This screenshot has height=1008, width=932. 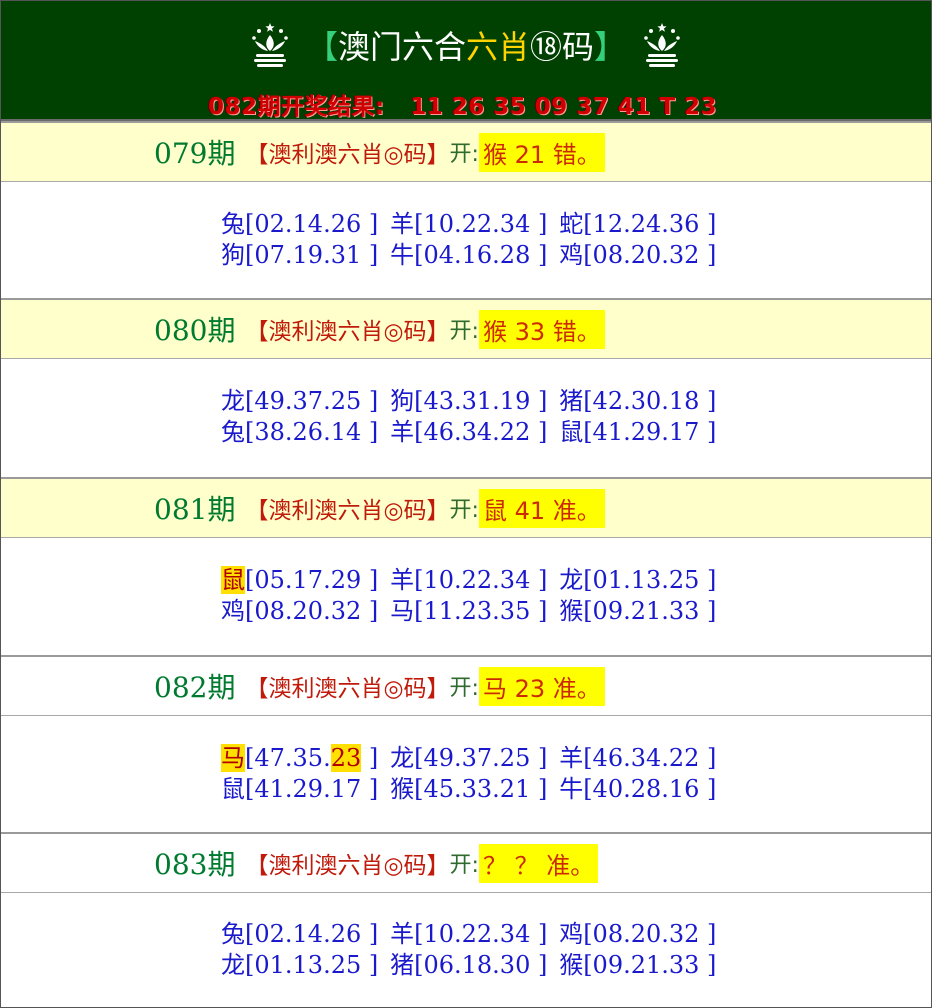 What do you see at coordinates (233, 758) in the screenshot?
I see `zodiac-hit: 马` at bounding box center [233, 758].